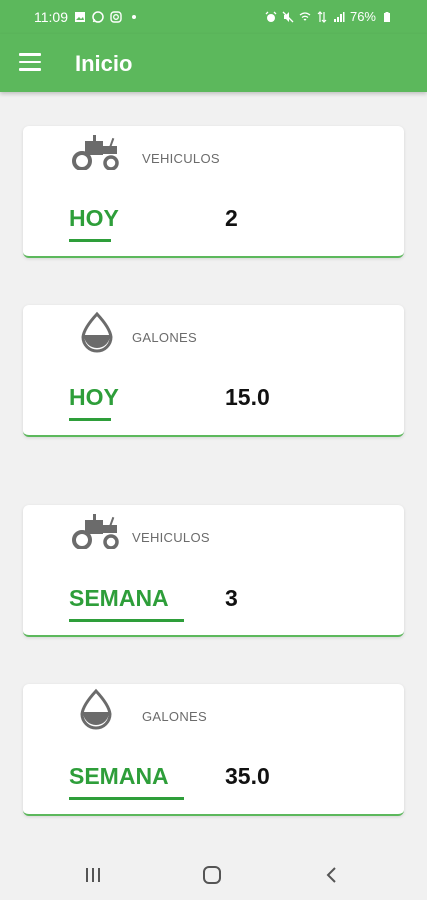 The height and width of the screenshot is (900, 427). I want to click on alarm-icon, so click(271, 16).